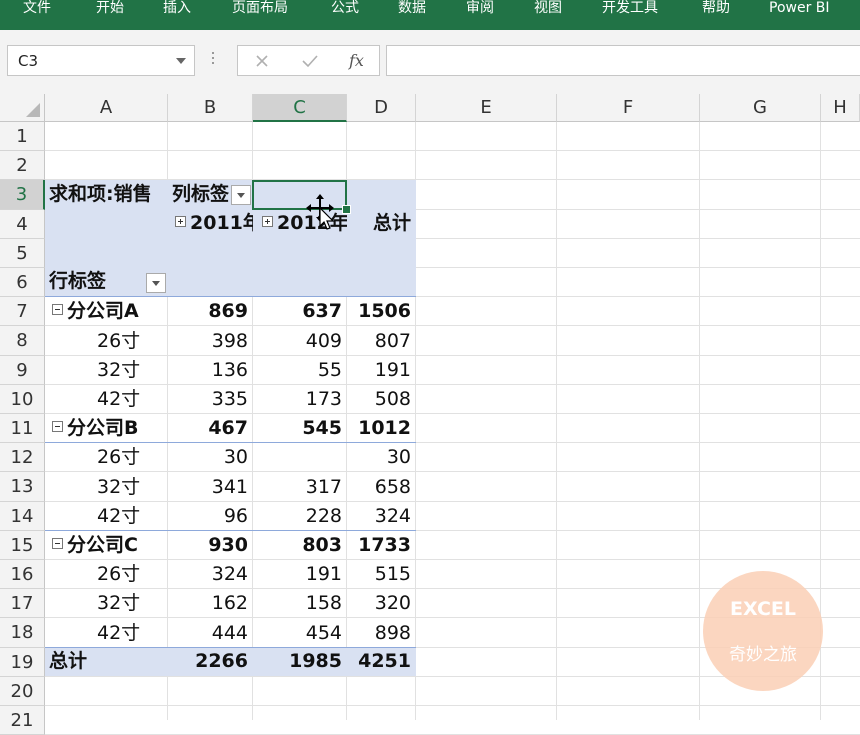  I want to click on pivot-row-label: 行标签, so click(99, 281).